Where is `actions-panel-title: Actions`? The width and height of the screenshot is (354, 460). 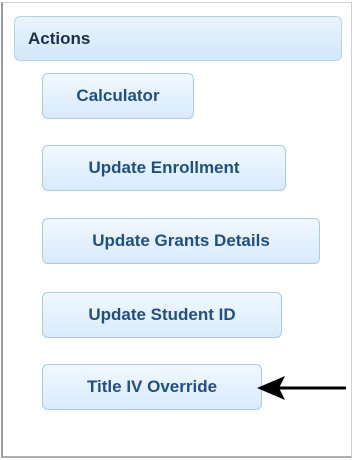 actions-panel-title: Actions is located at coordinates (59, 38).